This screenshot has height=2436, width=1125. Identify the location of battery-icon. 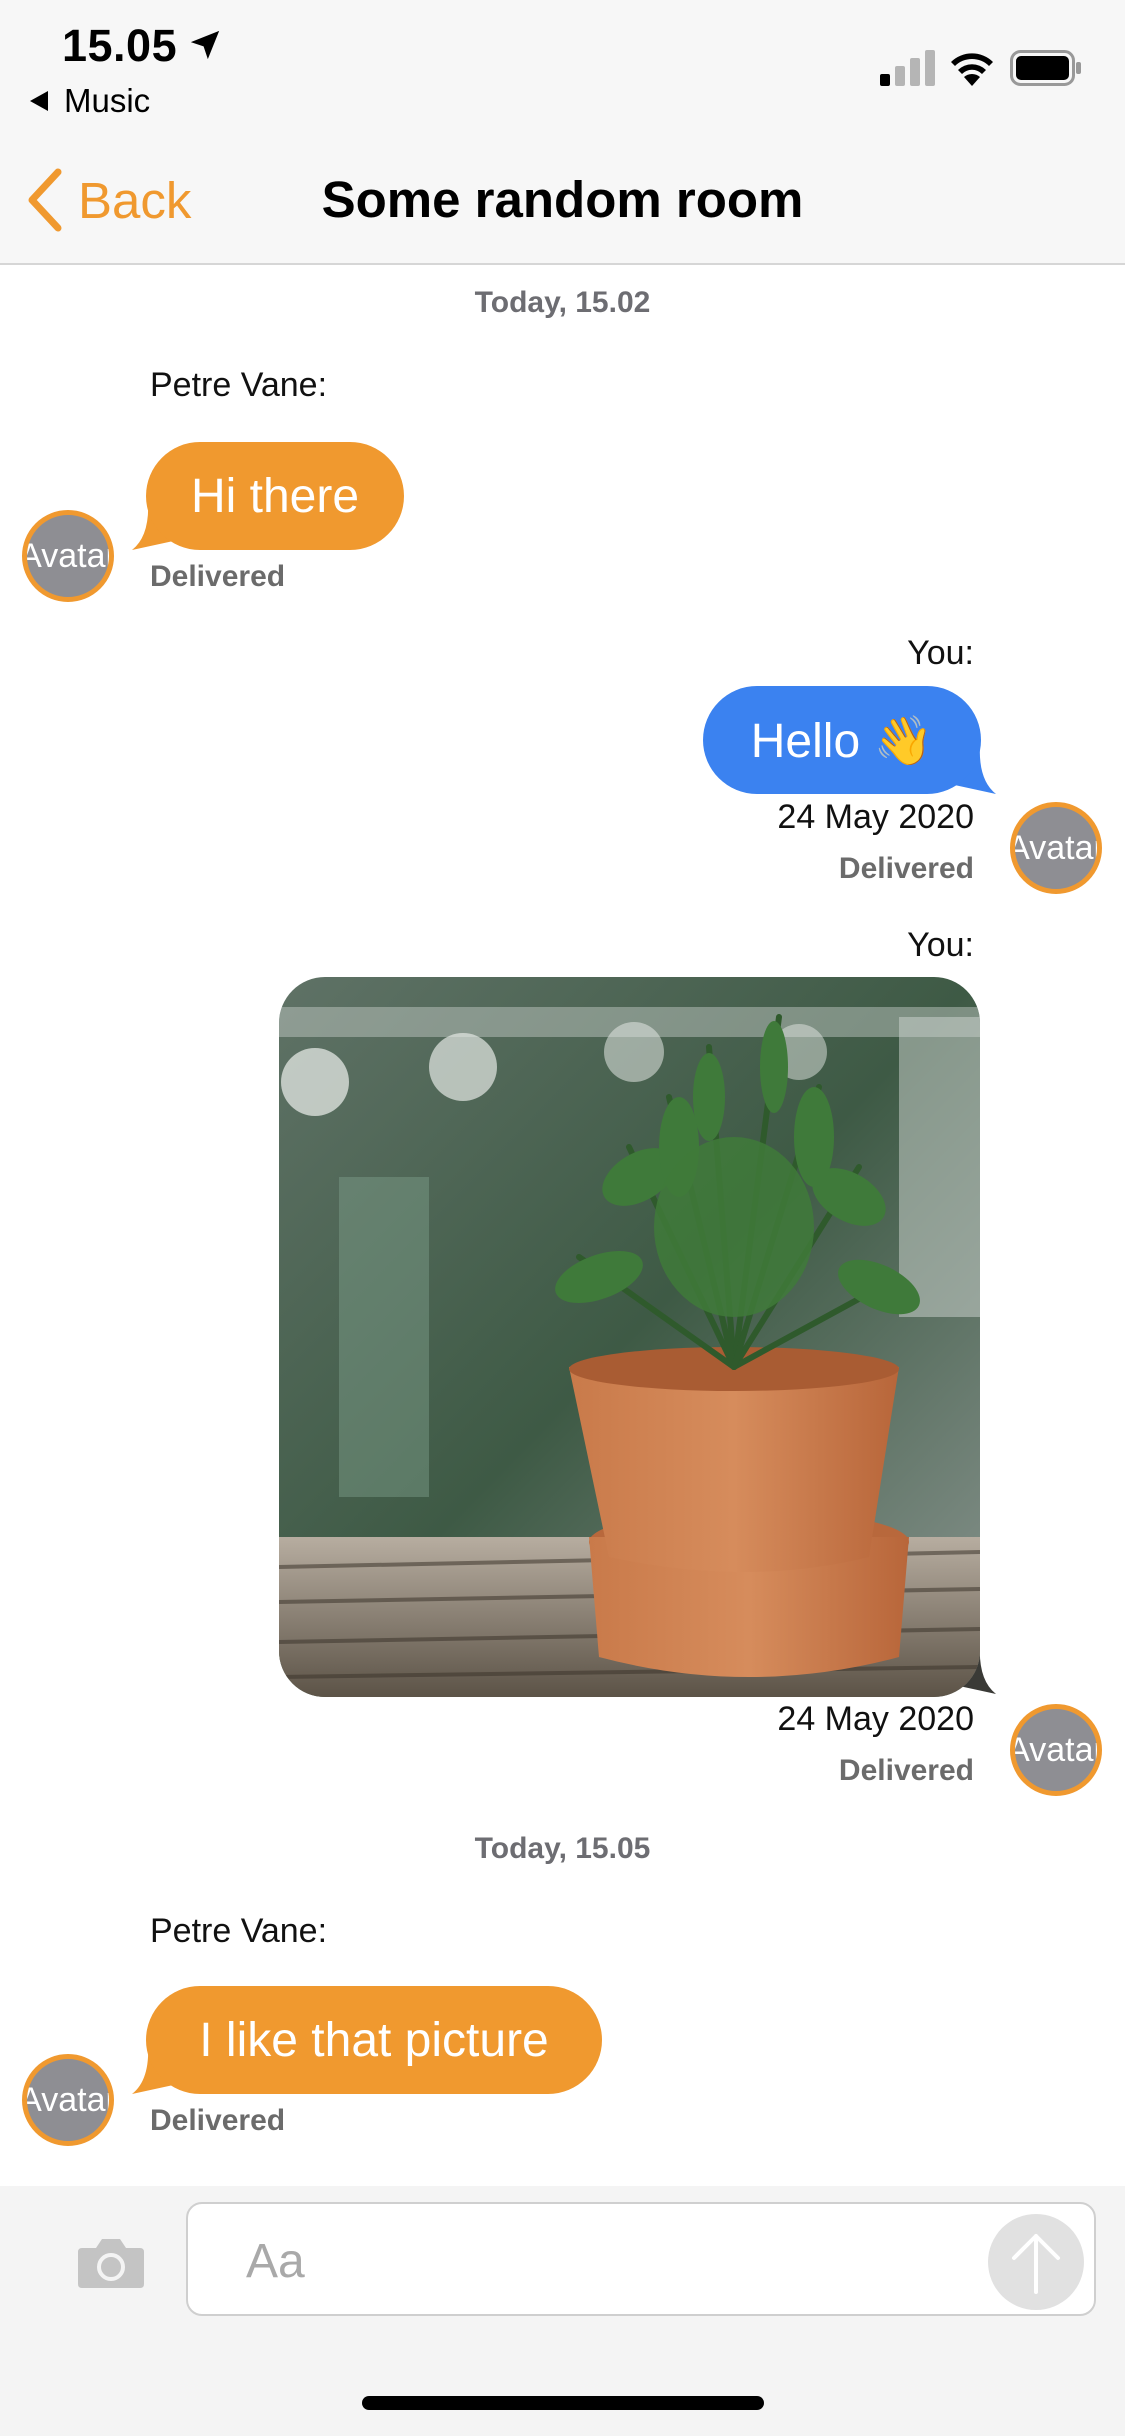
(1045, 68).